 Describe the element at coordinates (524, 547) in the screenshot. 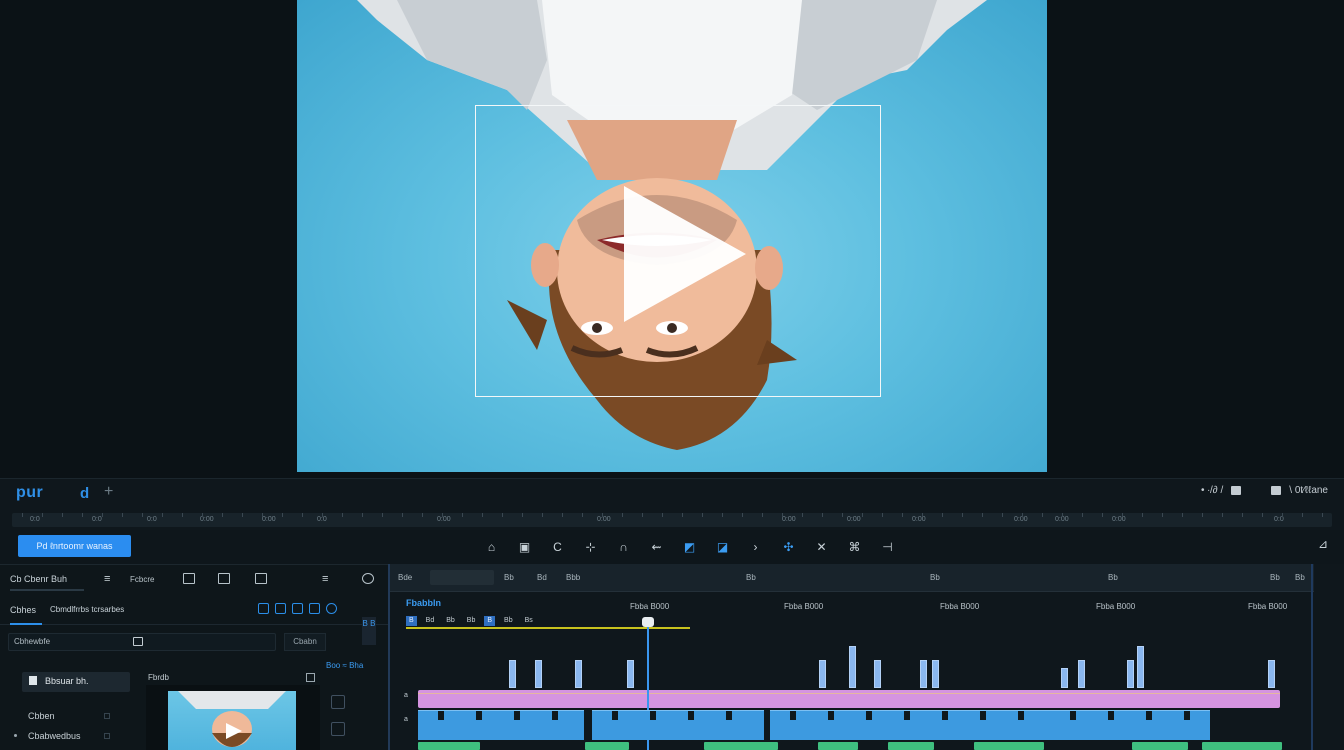

I see `tool-icon-1: ▣` at that location.